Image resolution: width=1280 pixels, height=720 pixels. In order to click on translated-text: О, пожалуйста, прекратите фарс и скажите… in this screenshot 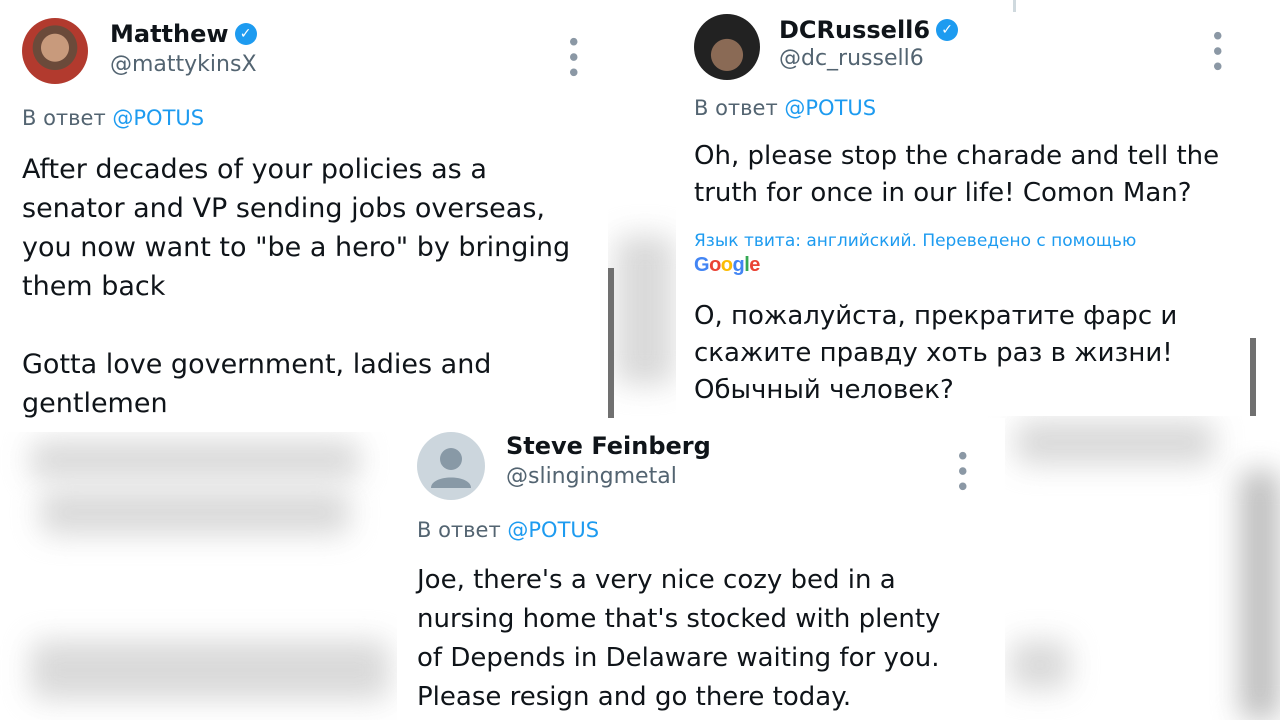, I will do `click(936, 353)`.